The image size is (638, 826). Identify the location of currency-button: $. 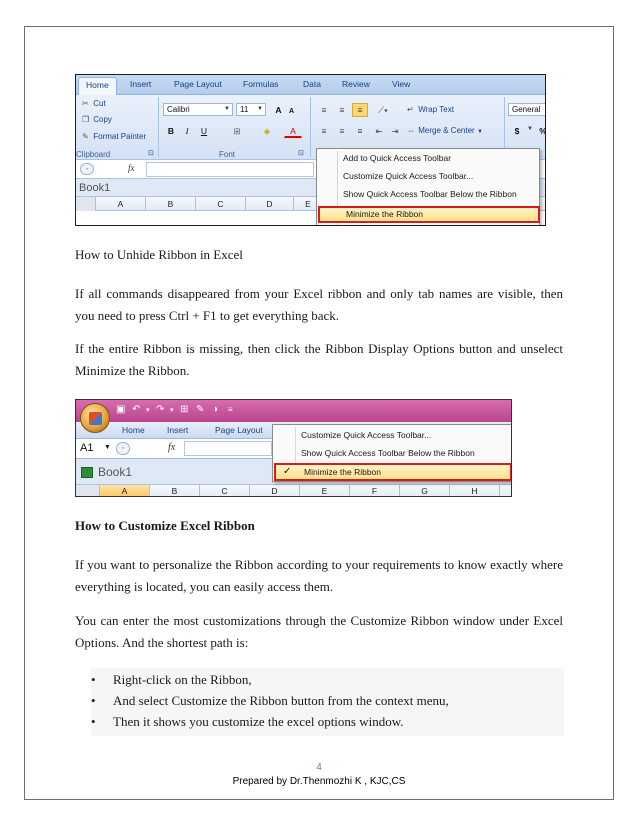
(517, 131).